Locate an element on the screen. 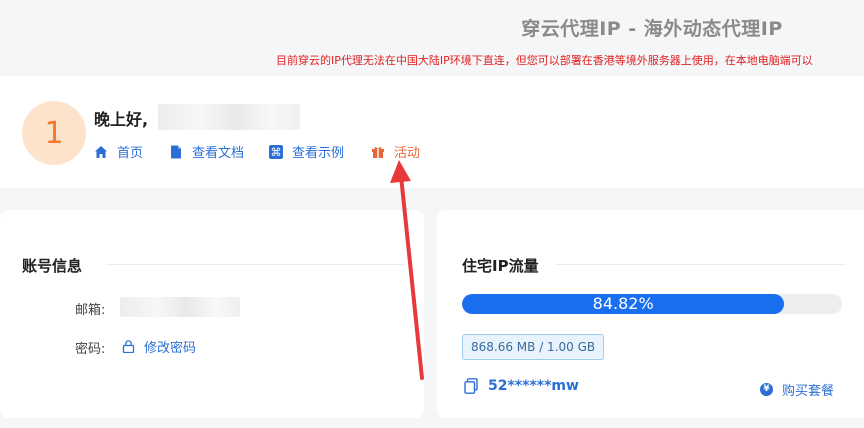  username-redacted is located at coordinates (229, 117).